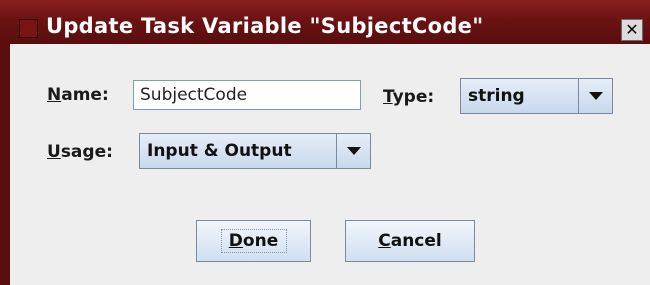 The width and height of the screenshot is (650, 285). I want to click on usage-label: Usage:, so click(80, 152).